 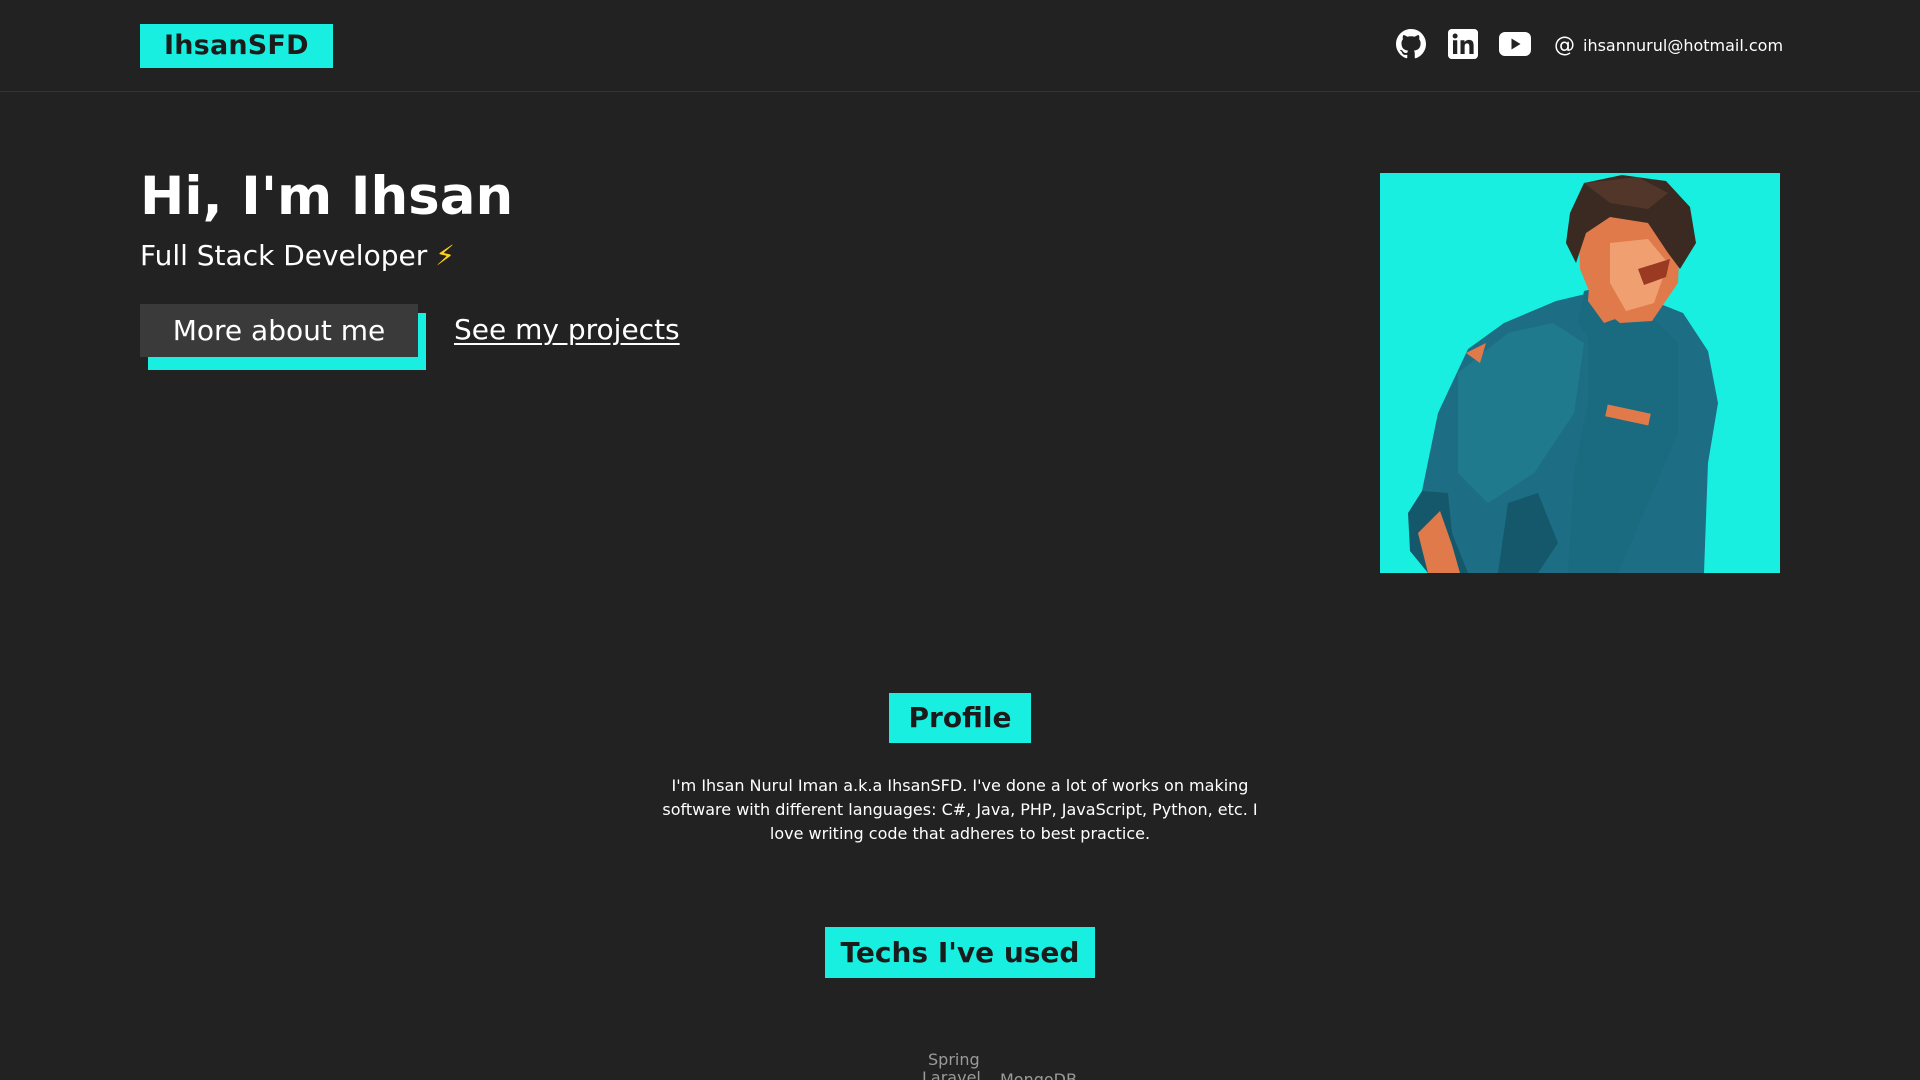 I want to click on techs-section-badge: Techs I've used, so click(x=960, y=952).